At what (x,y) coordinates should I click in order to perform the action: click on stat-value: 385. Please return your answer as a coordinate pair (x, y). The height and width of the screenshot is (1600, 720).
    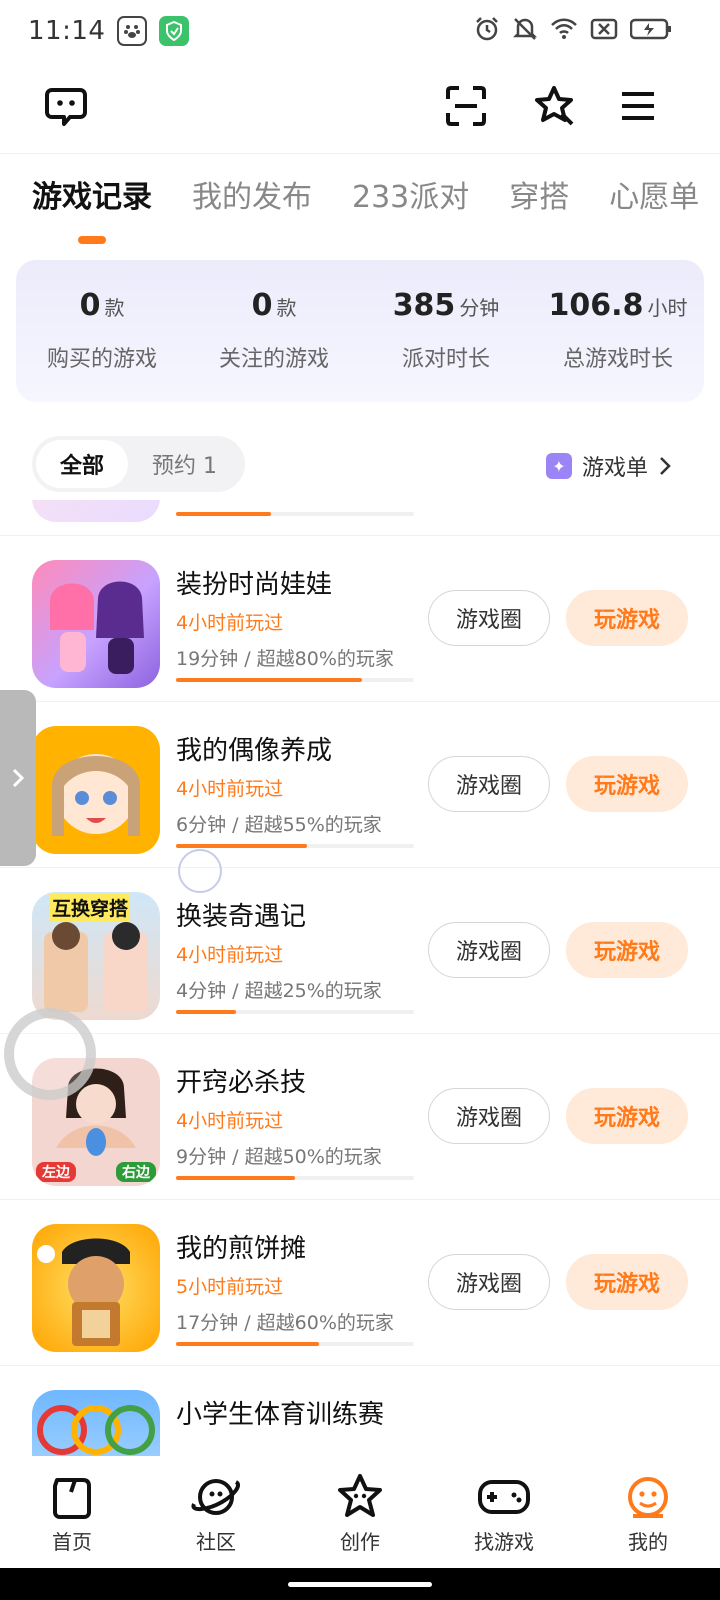
    Looking at the image, I should click on (424, 305).